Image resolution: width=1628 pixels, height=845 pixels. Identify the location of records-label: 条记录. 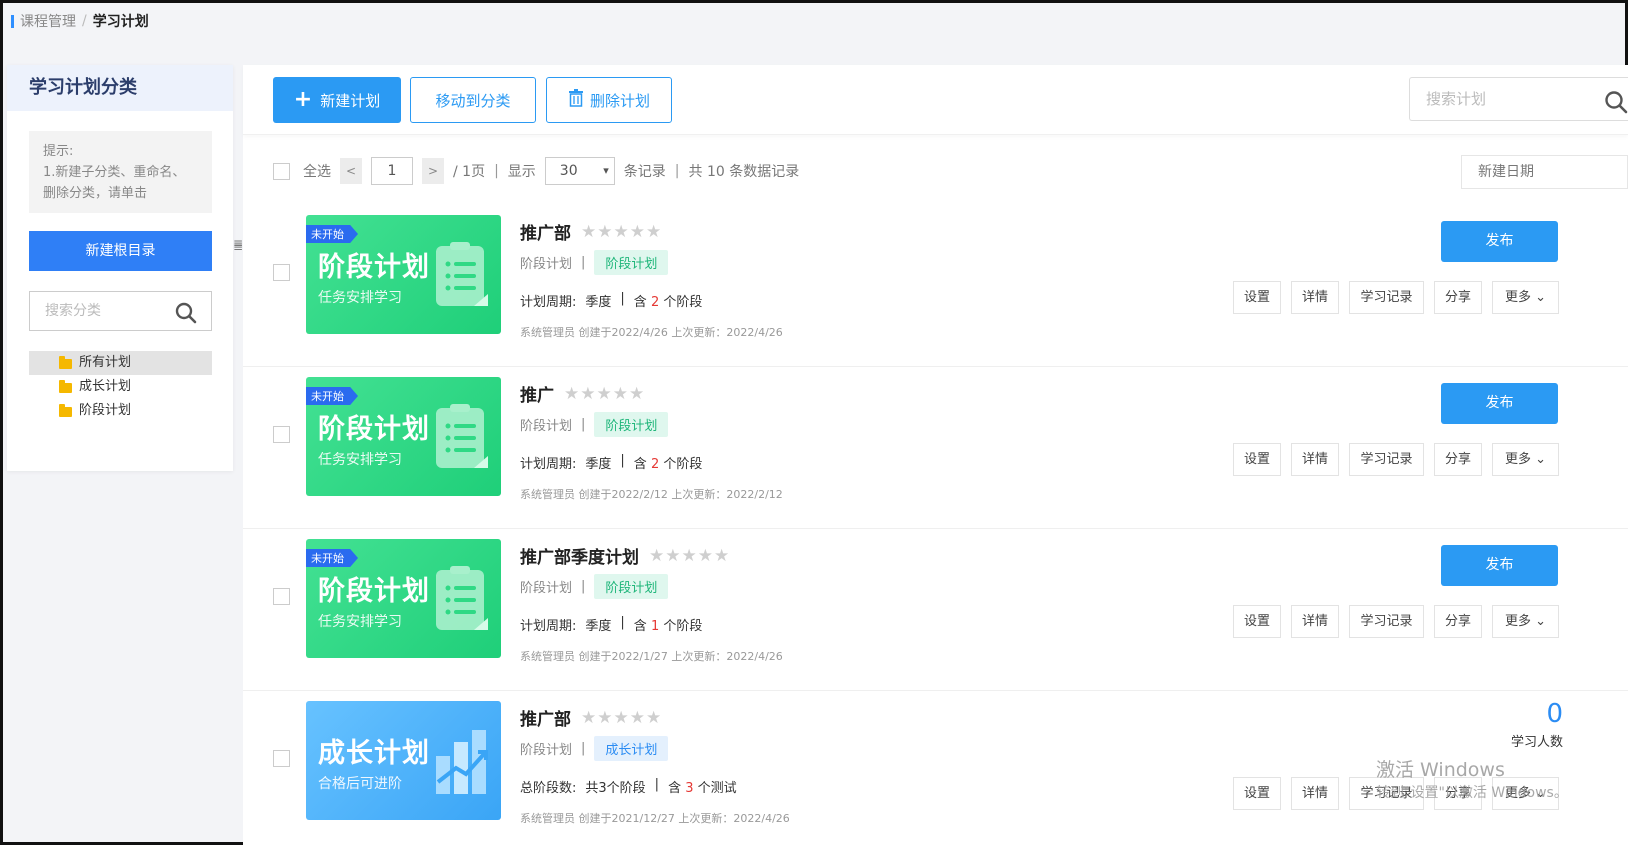
(644, 172).